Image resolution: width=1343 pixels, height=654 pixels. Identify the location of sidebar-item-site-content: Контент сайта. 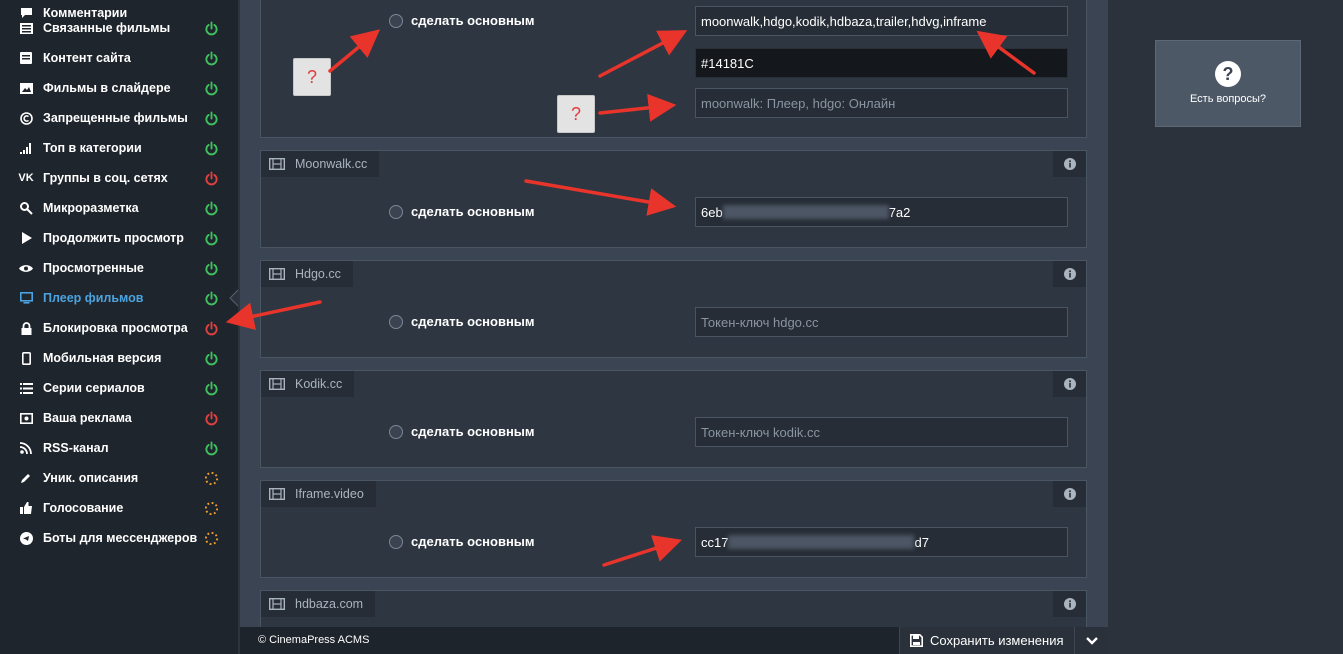
(119, 58).